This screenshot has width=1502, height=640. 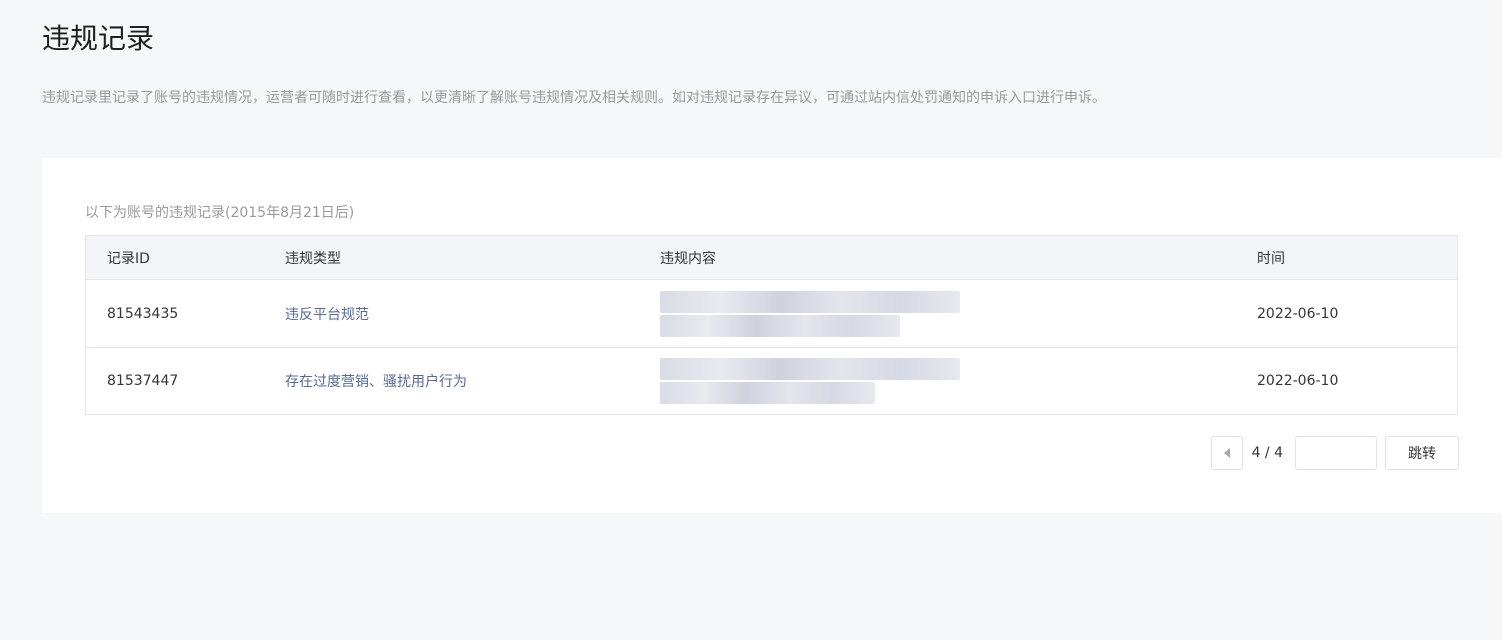 I want to click on column-header-type: 违规类型, so click(x=313, y=258).